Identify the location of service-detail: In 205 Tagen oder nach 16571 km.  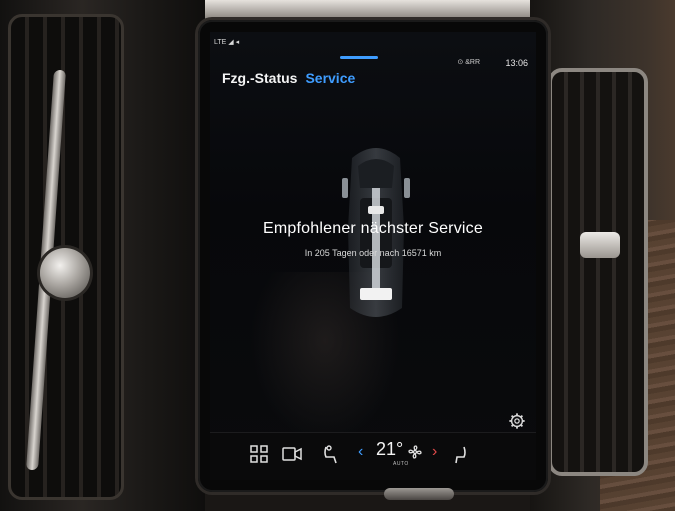
(373, 253).